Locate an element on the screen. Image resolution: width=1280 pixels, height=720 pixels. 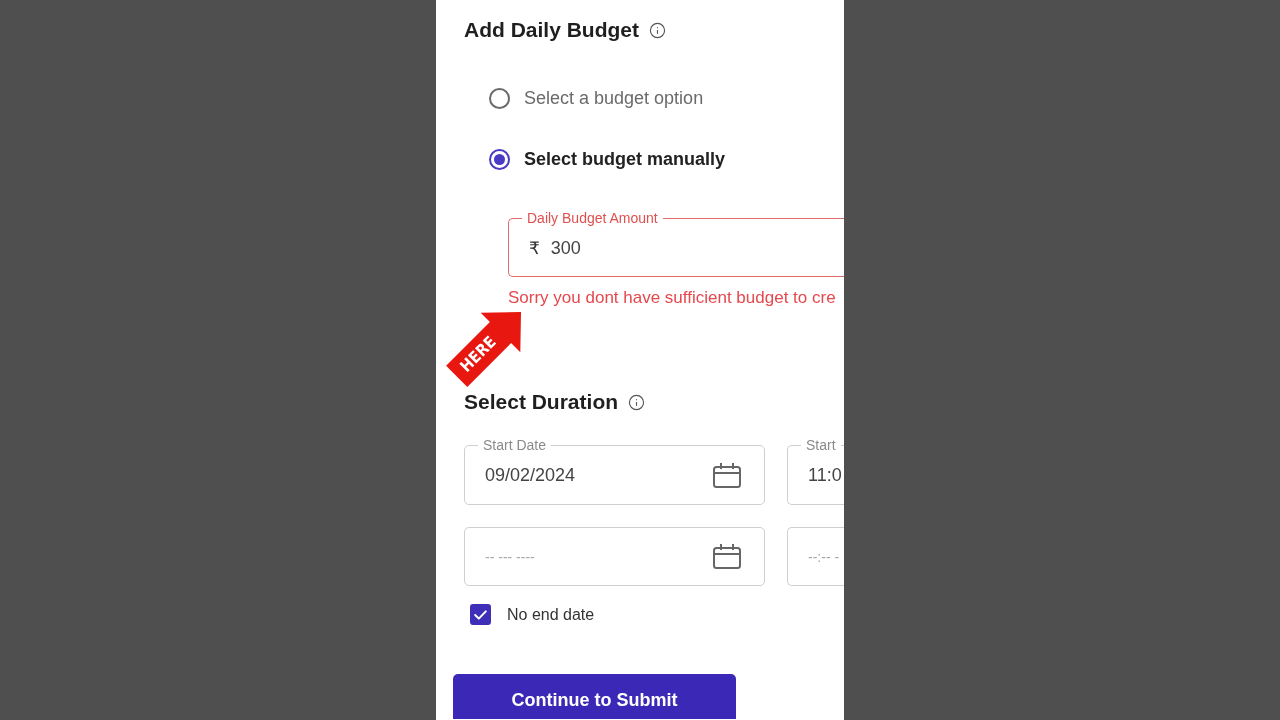
amount-field: Daily Budget Amount ₹ 300 is located at coordinates (676, 243).